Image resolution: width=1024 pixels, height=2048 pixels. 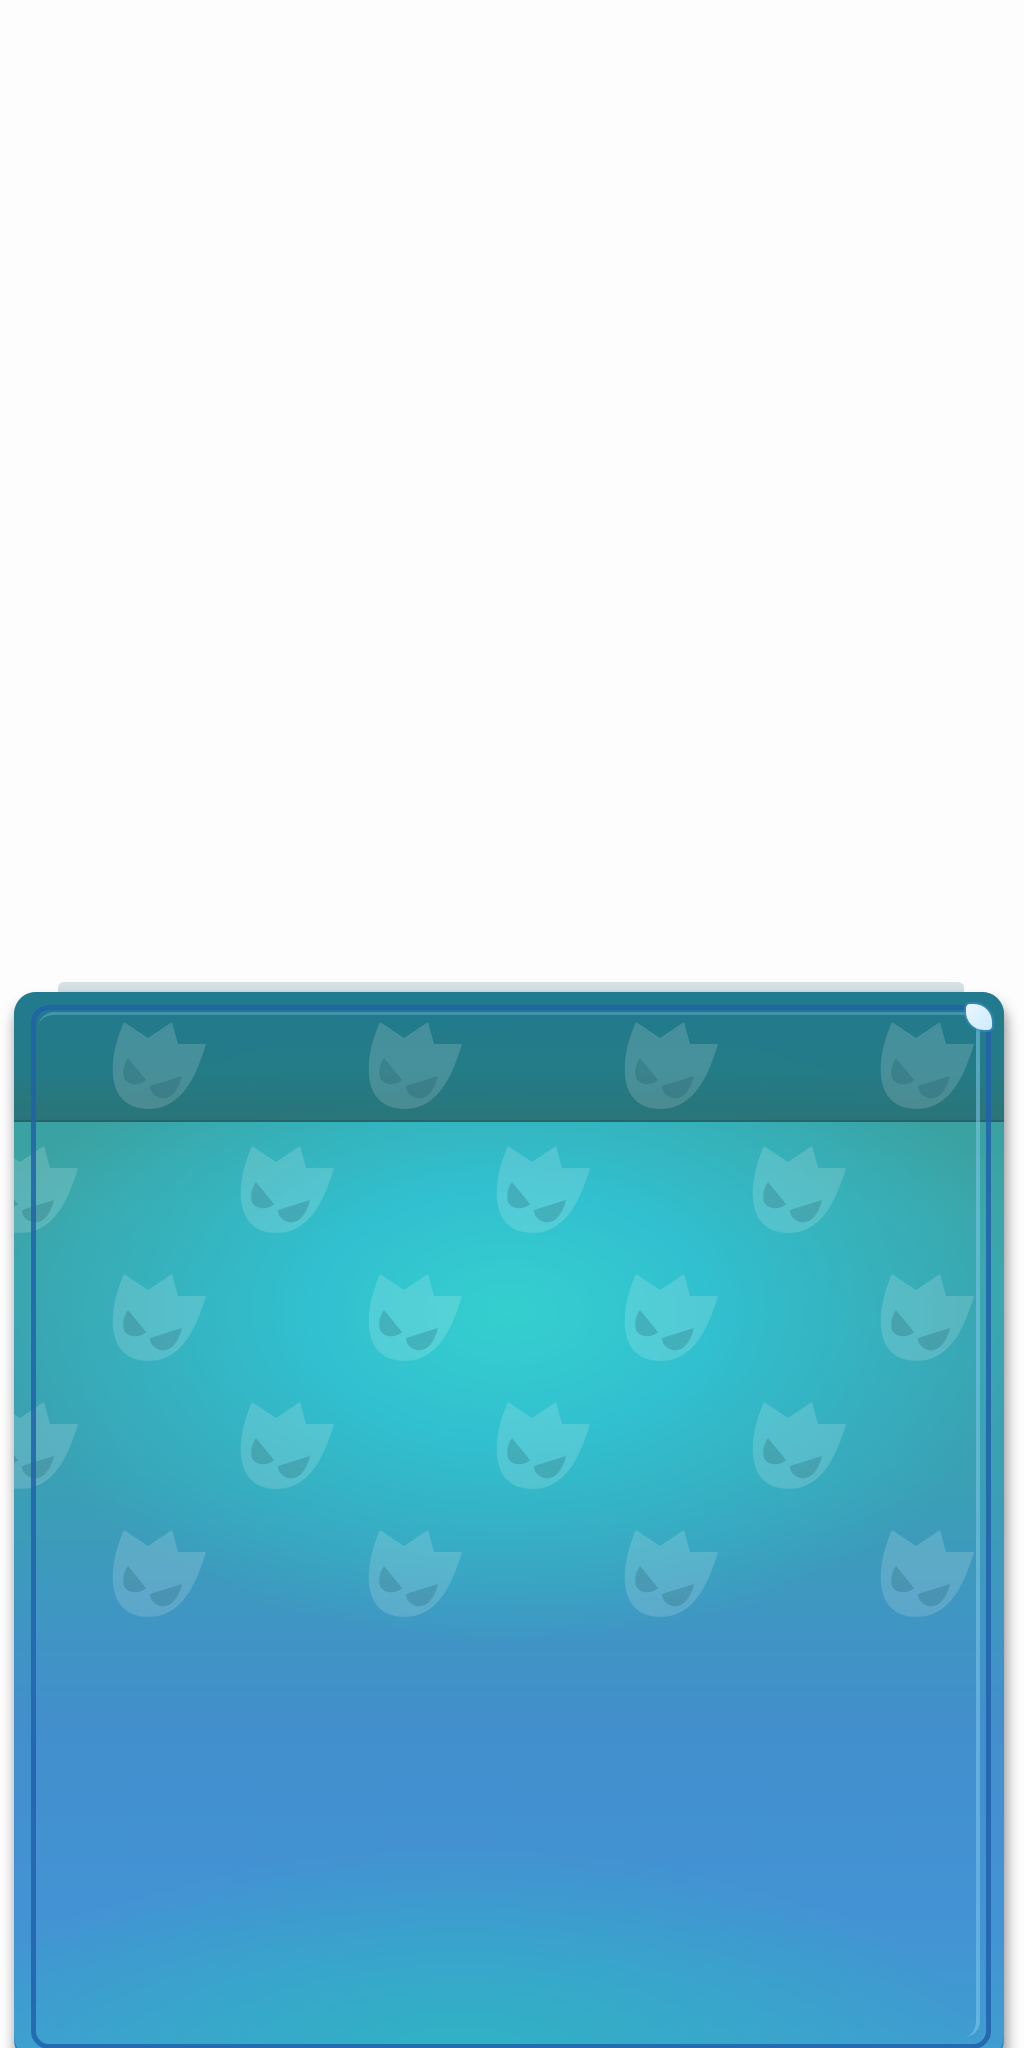 What do you see at coordinates (509, 1057) in the screenshot?
I see `panel-header` at bounding box center [509, 1057].